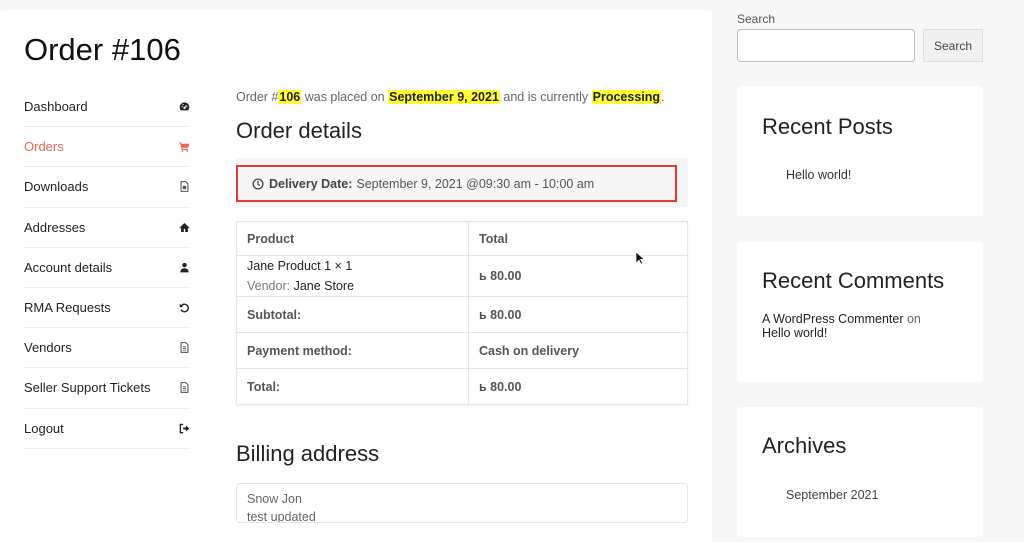 The width and height of the screenshot is (1024, 542). I want to click on nav-item-orders: Orders, so click(107, 147).